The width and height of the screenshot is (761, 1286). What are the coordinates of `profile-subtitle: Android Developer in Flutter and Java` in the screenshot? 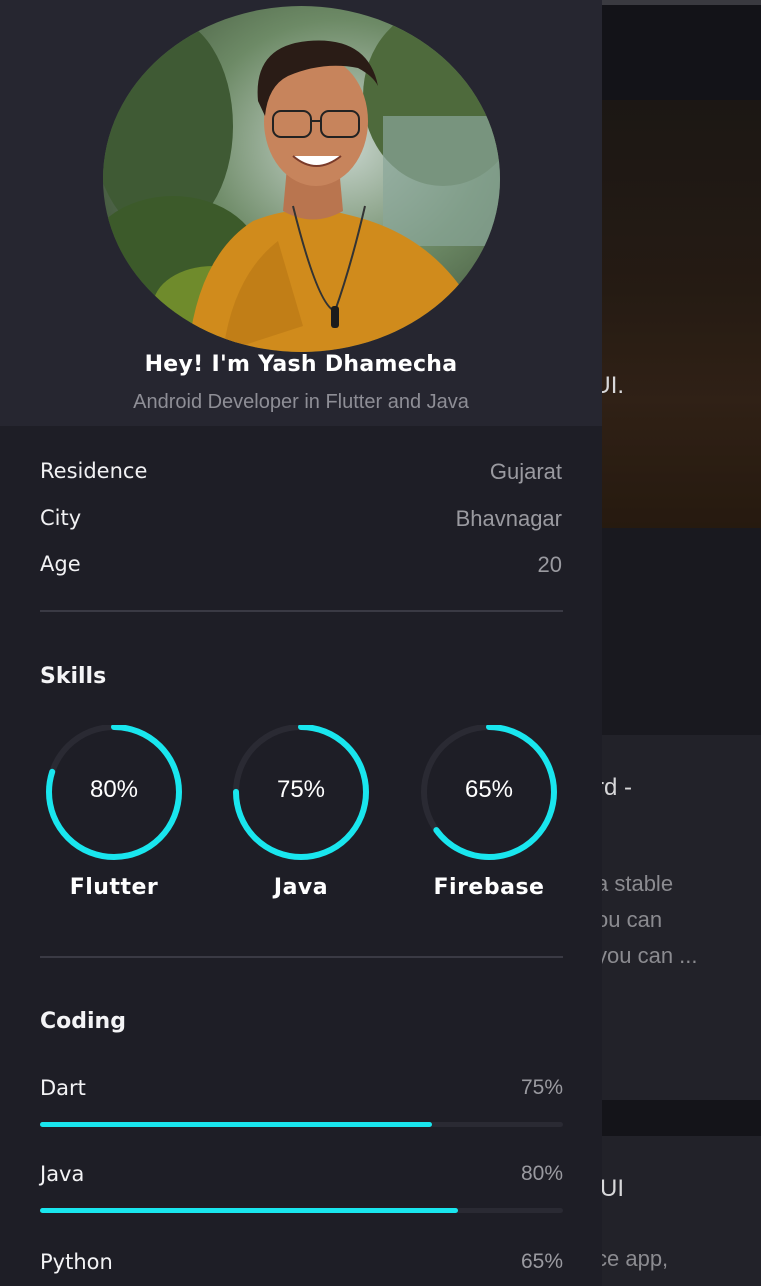 It's located at (301, 402).